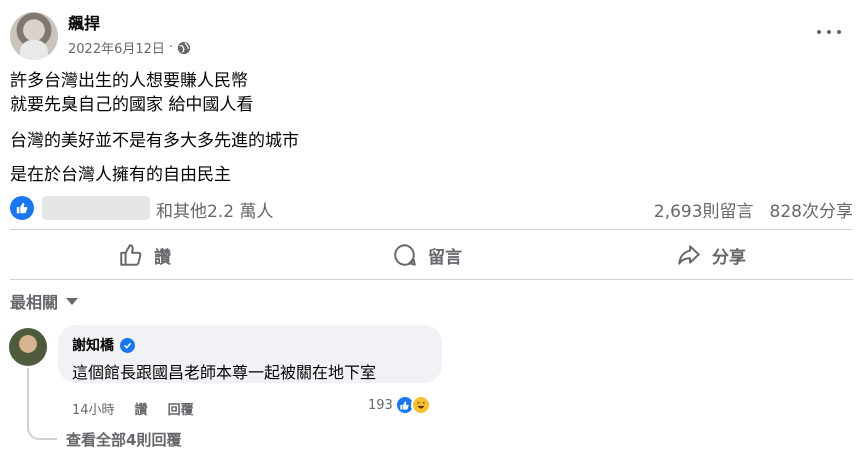  What do you see at coordinates (84, 22) in the screenshot?
I see `post-author-name: 飆捍` at bounding box center [84, 22].